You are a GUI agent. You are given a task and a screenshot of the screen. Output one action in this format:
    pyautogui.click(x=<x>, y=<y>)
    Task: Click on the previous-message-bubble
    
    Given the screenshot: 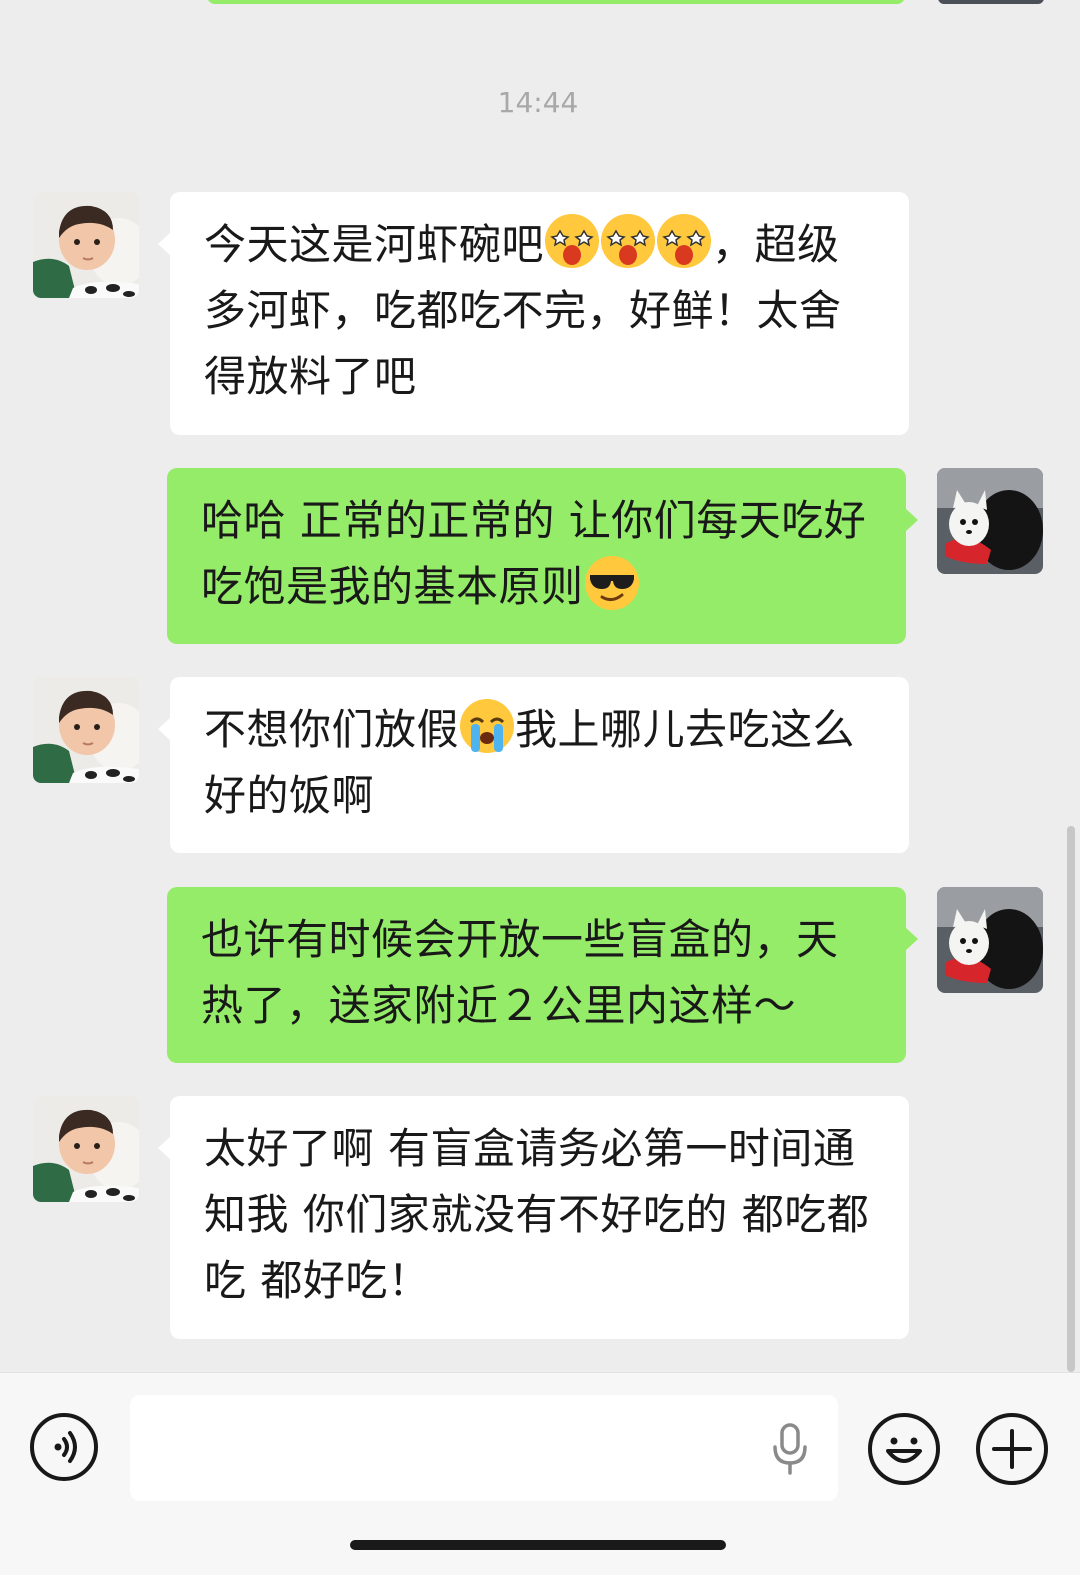 What is the action you would take?
    pyautogui.click(x=556, y=2)
    